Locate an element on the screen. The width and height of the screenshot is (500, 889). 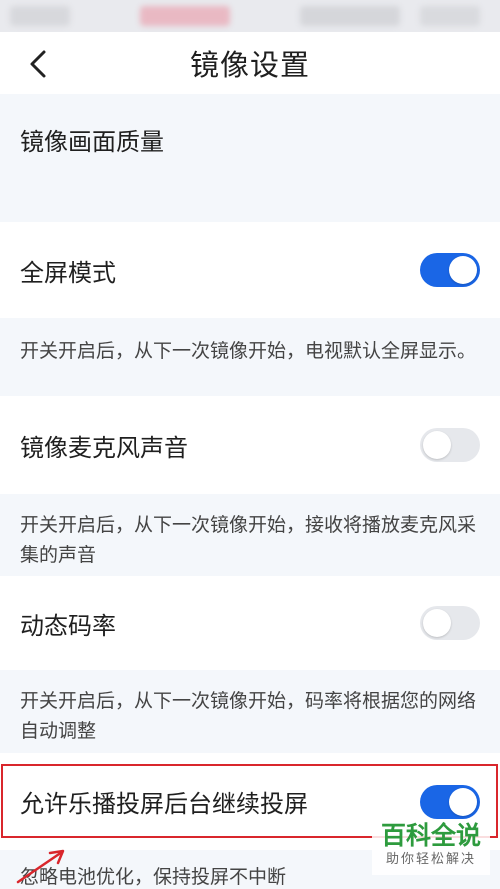
mic-sound-toggle is located at coordinates (450, 445).